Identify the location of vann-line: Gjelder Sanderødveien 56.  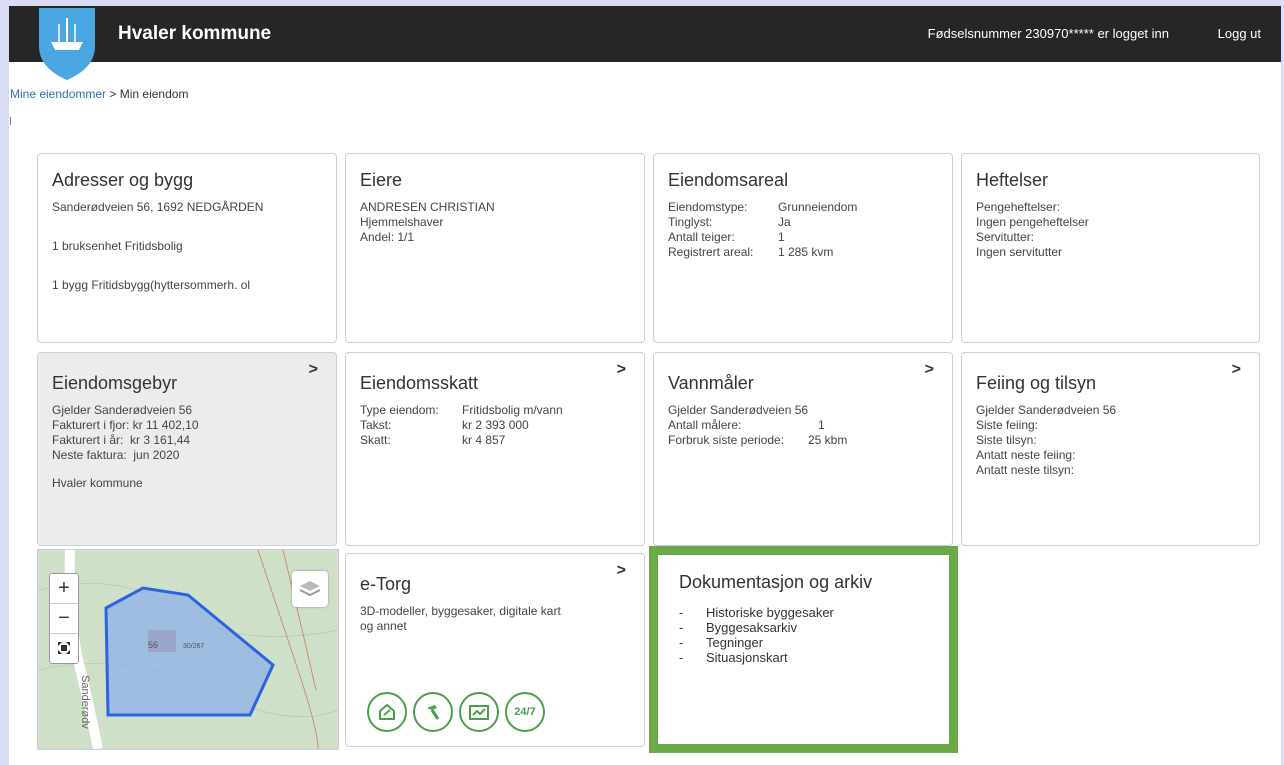
(738, 410).